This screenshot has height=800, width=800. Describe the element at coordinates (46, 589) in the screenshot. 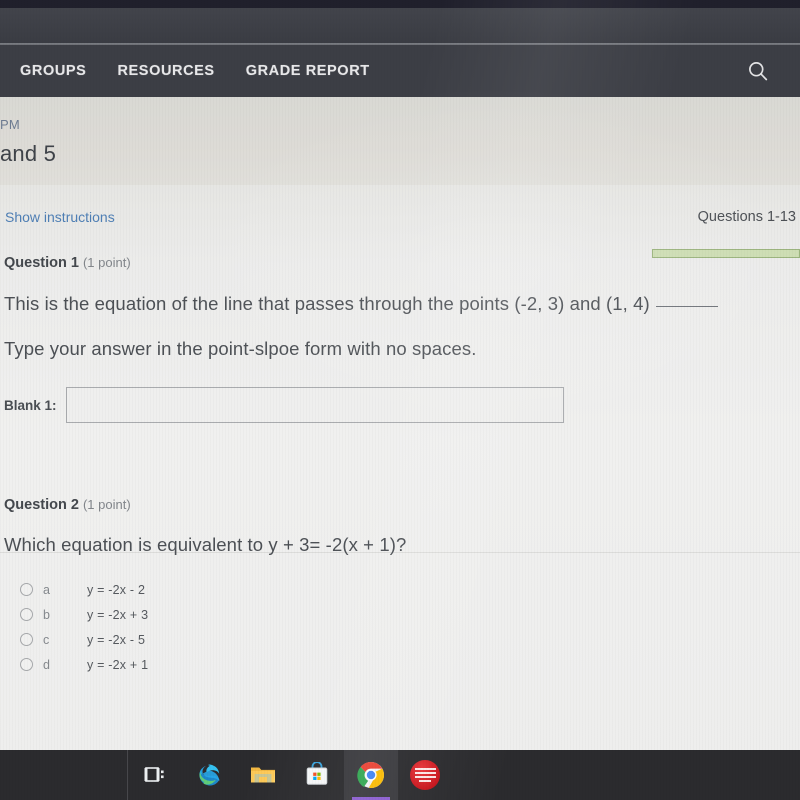

I see `choice-a-key: a` at that location.